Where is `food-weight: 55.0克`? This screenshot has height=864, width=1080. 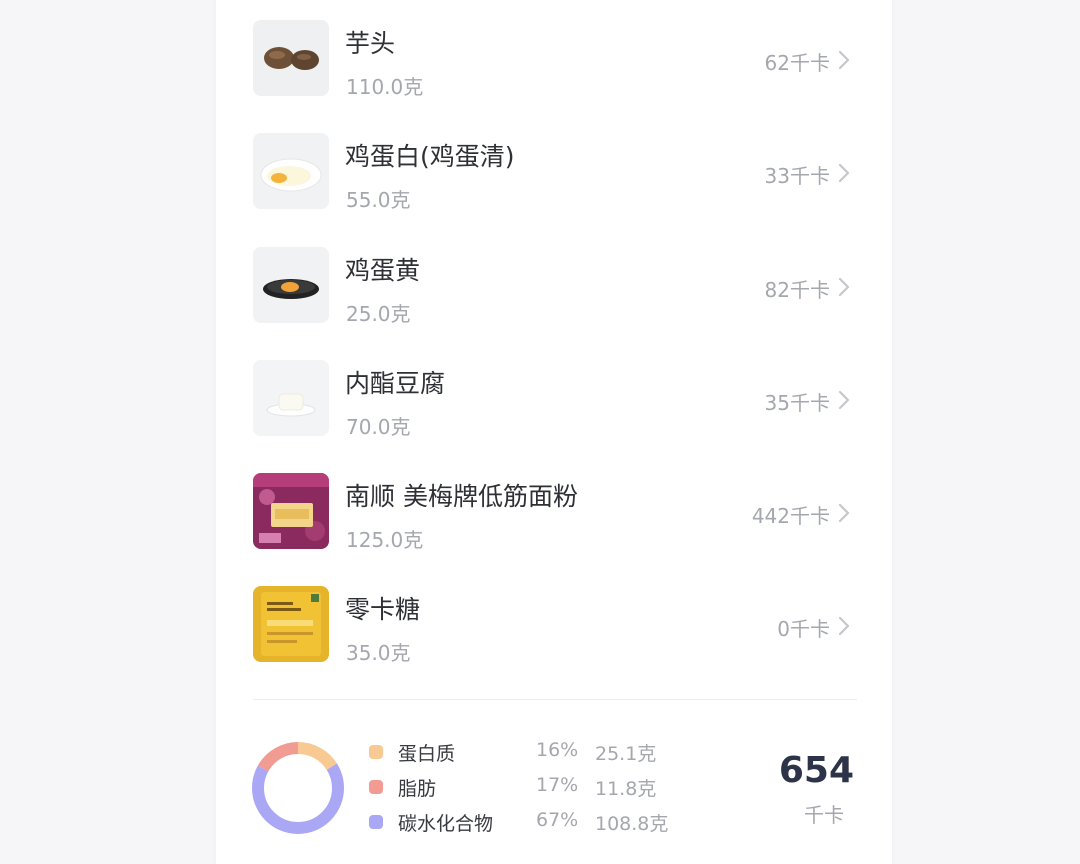
food-weight: 55.0克 is located at coordinates (378, 200).